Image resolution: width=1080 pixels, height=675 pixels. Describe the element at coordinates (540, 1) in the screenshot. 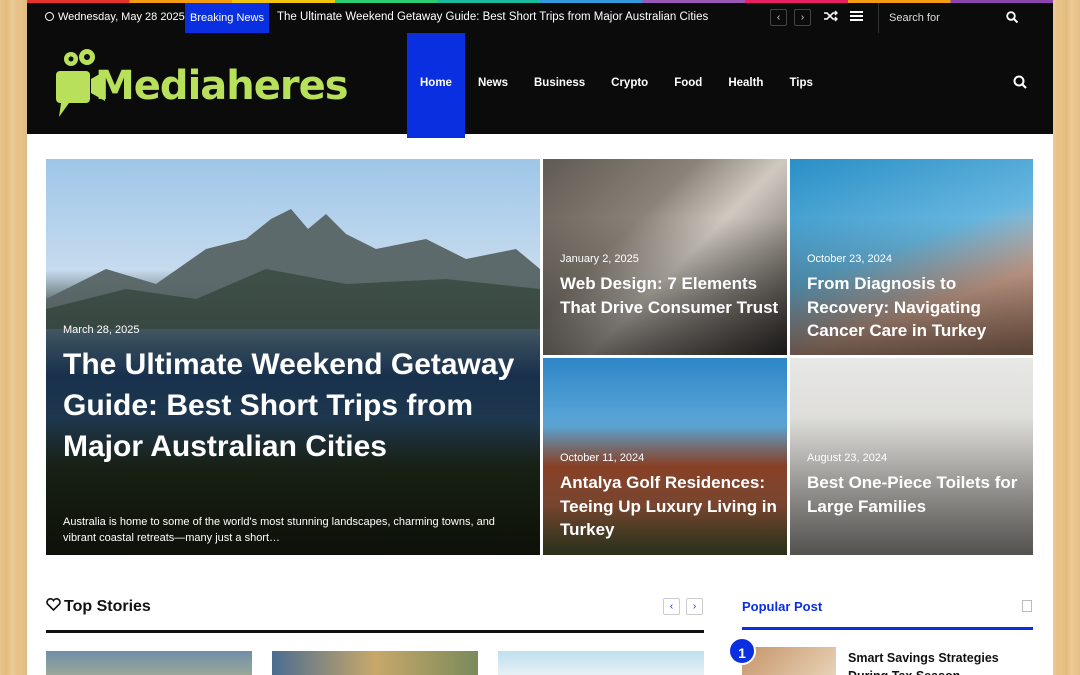

I see `rainbow-strip` at that location.